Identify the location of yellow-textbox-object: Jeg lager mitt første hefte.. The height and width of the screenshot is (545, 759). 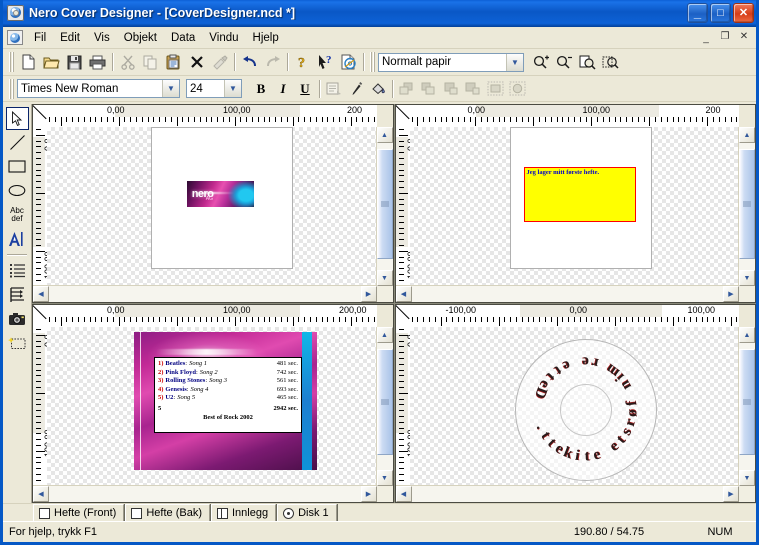
(579, 194).